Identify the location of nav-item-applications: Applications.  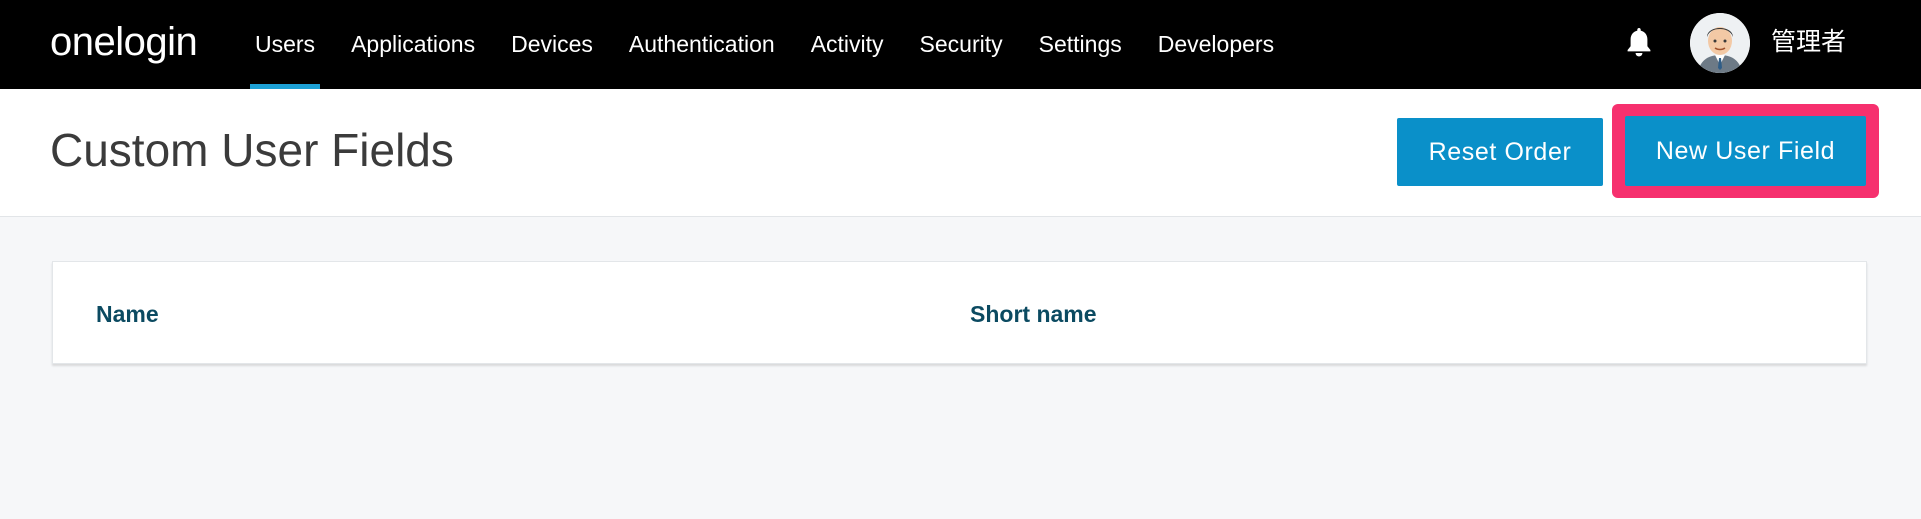
(413, 44).